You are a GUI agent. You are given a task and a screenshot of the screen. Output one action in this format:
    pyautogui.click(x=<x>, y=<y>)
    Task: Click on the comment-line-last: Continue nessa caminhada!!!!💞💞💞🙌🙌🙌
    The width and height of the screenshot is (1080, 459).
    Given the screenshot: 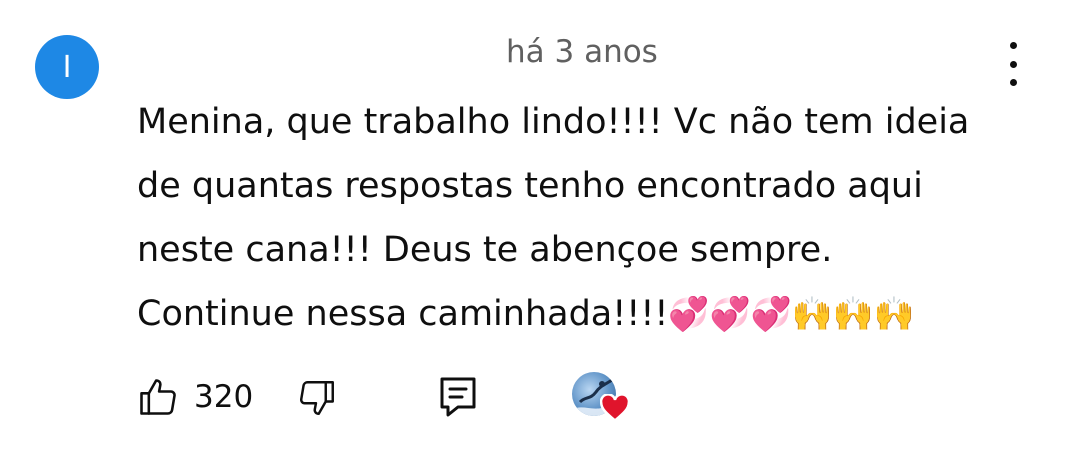 What is the action you would take?
    pyautogui.click(x=577, y=314)
    